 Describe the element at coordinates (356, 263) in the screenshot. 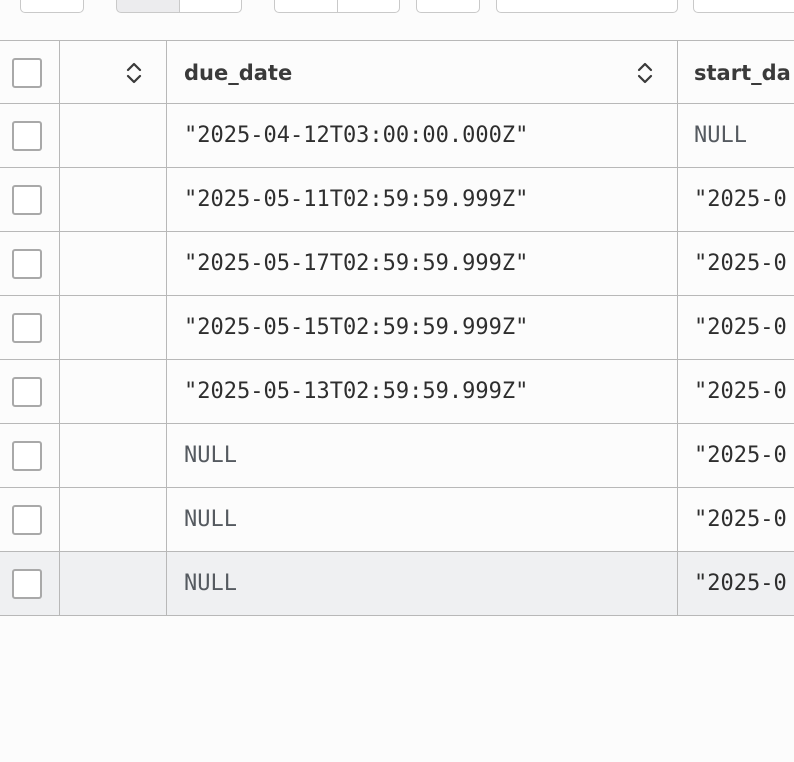

I see `due-date-value: "2025-05-17T02:59:59.999Z"` at that location.